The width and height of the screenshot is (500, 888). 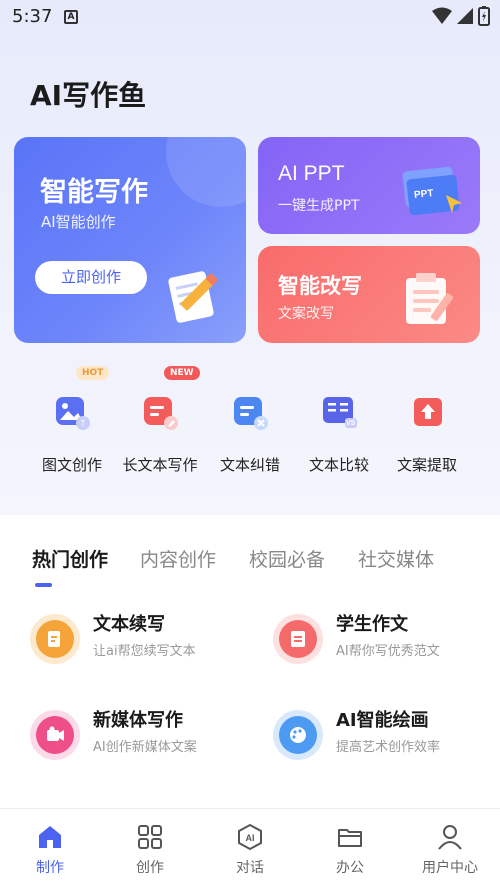 What do you see at coordinates (43, 585) in the screenshot?
I see `tab-indicator` at bounding box center [43, 585].